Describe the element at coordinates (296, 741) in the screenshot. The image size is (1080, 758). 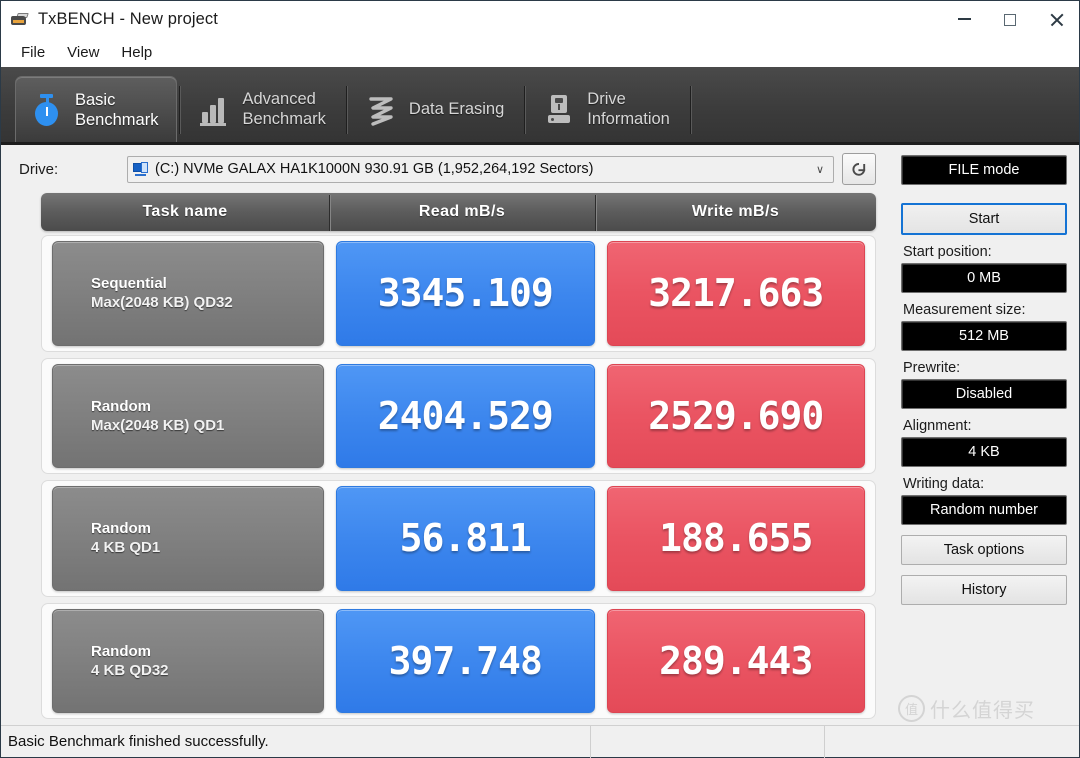
I see `status-message: Basic Benchmark finished successfully.` at that location.